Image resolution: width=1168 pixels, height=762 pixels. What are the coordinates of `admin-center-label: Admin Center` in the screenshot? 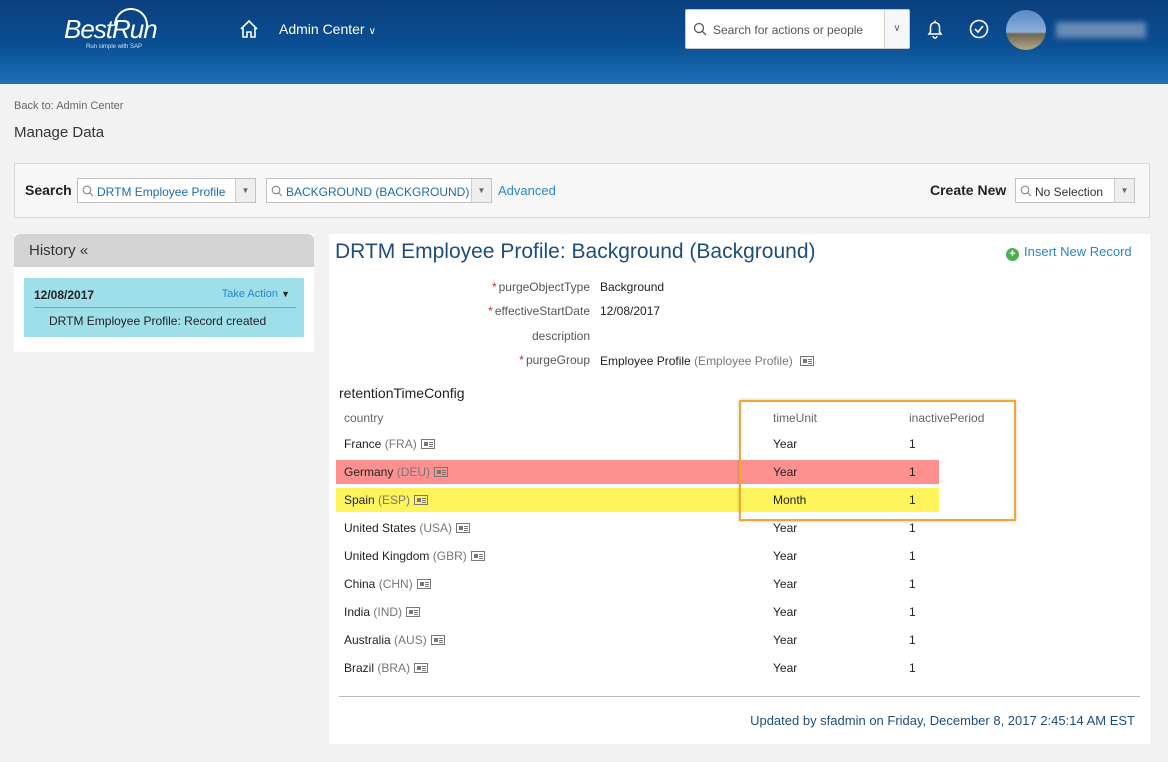 It's located at (322, 29).